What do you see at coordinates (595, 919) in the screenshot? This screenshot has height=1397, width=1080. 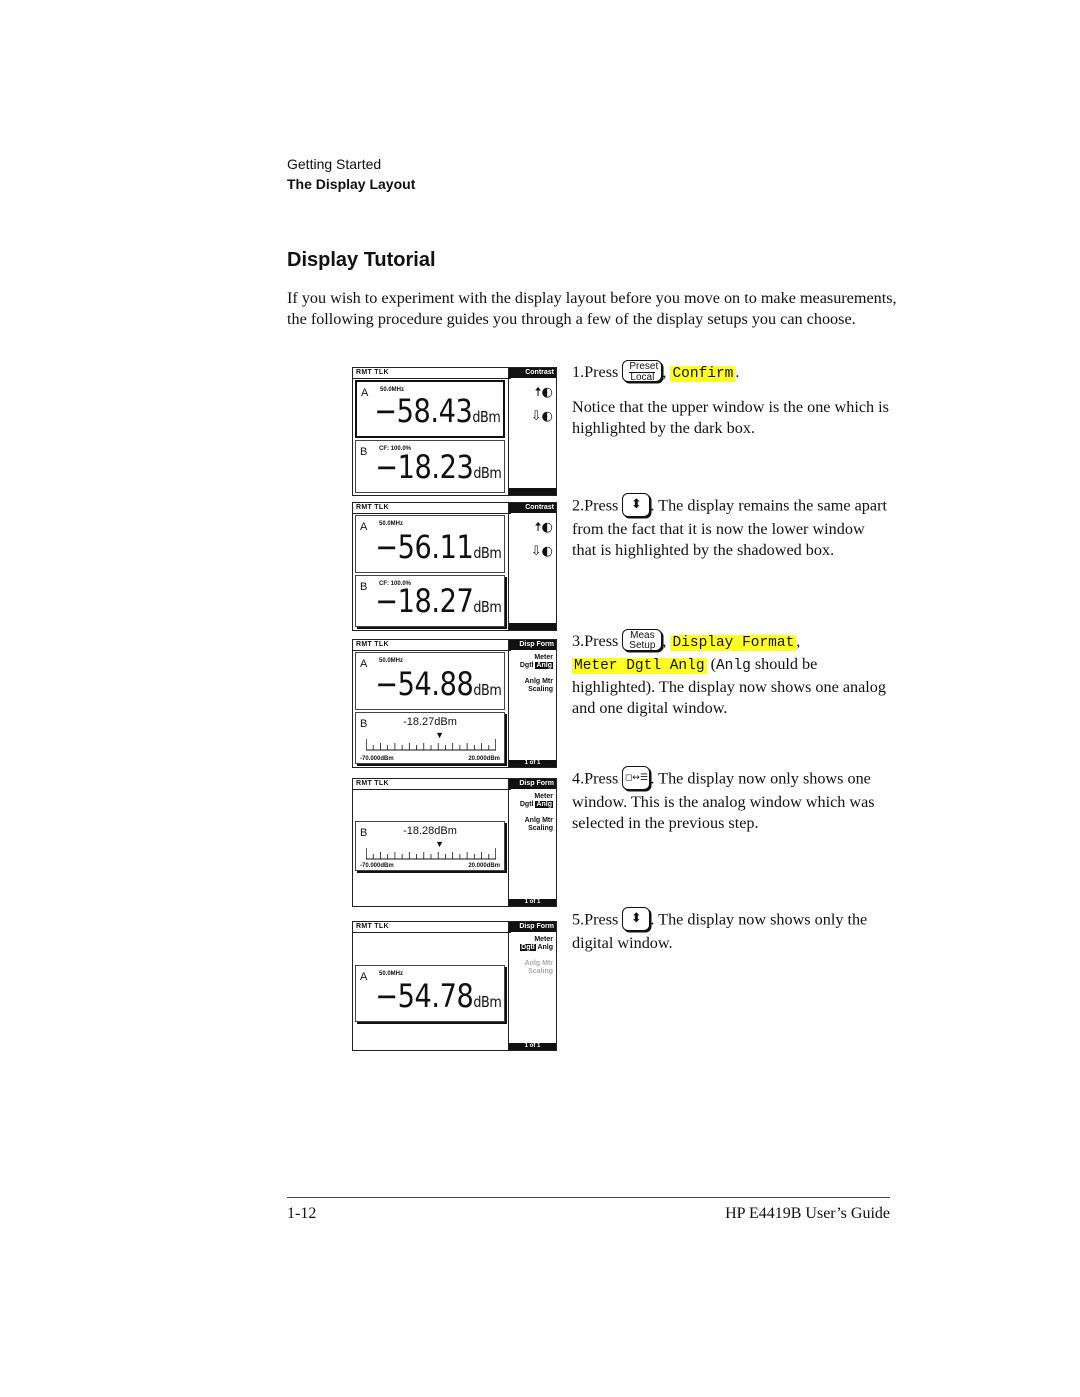 I see `step-number: 5.Press` at bounding box center [595, 919].